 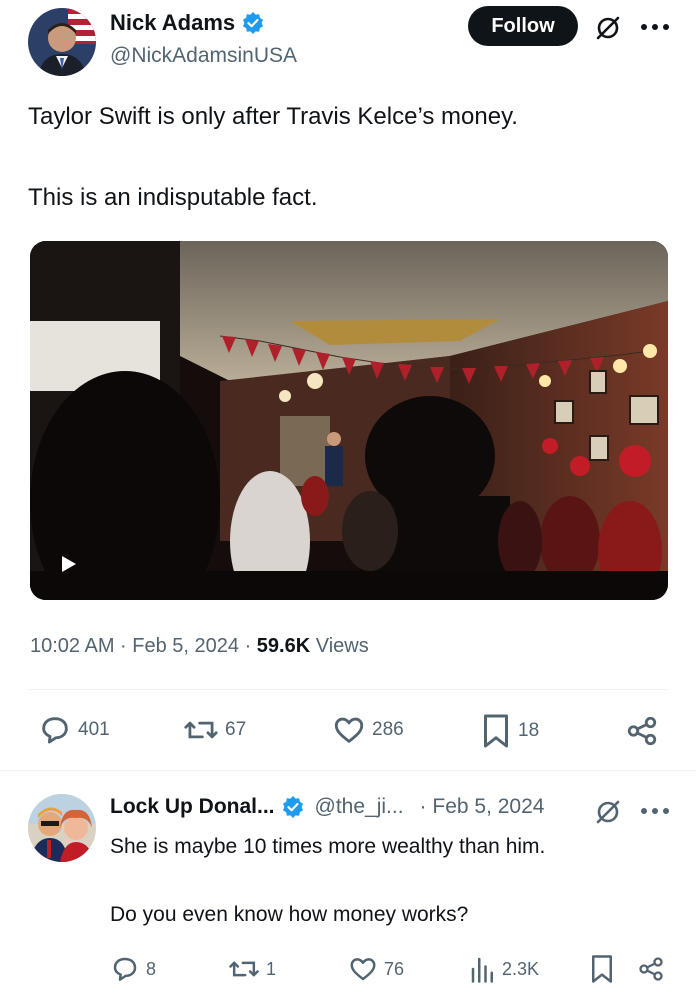 What do you see at coordinates (394, 968) in the screenshot?
I see `reply-like-count: 76` at bounding box center [394, 968].